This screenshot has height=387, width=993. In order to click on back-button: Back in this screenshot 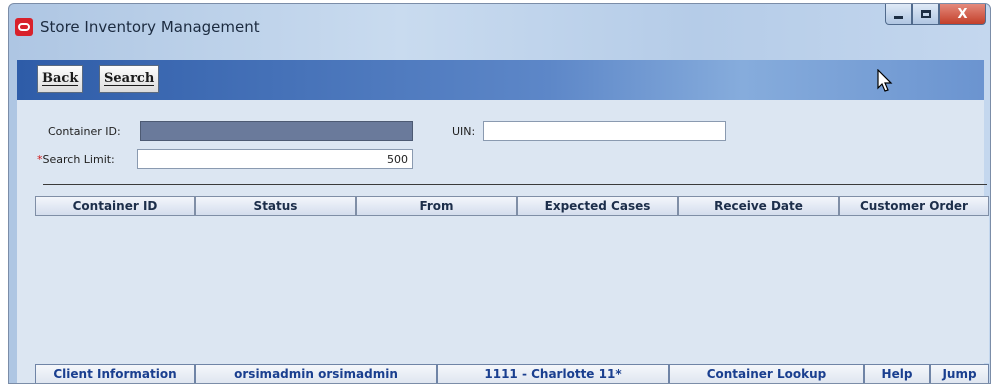, I will do `click(60, 79)`.